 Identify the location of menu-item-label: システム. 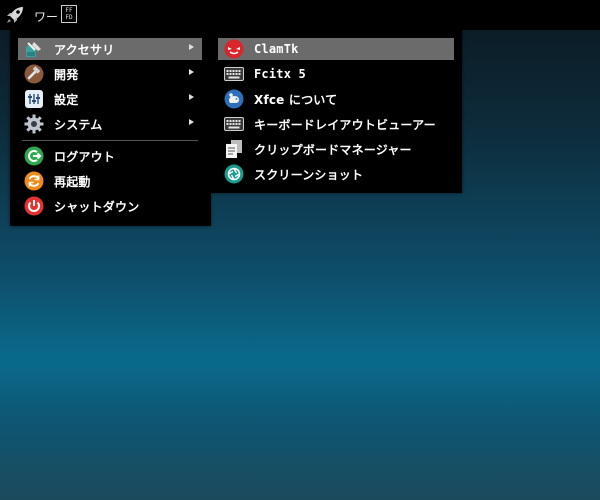
(78, 124).